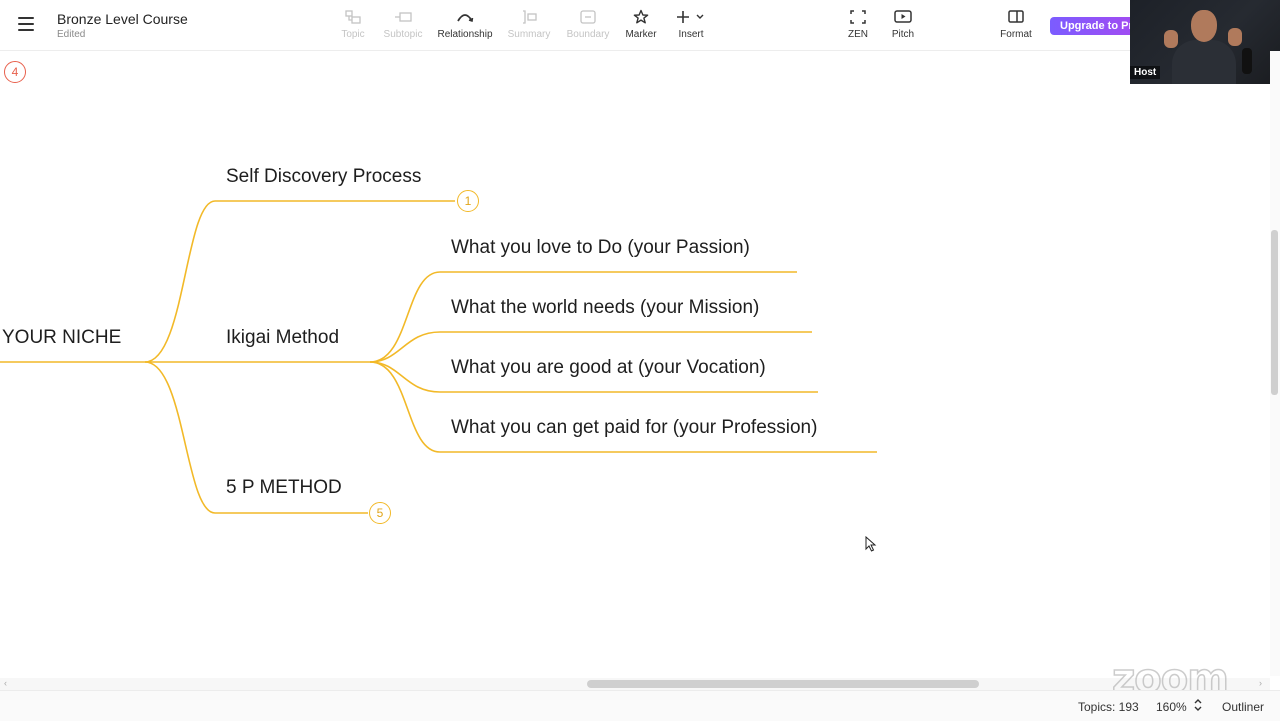  What do you see at coordinates (529, 17) in the screenshot?
I see `summary-icon` at bounding box center [529, 17].